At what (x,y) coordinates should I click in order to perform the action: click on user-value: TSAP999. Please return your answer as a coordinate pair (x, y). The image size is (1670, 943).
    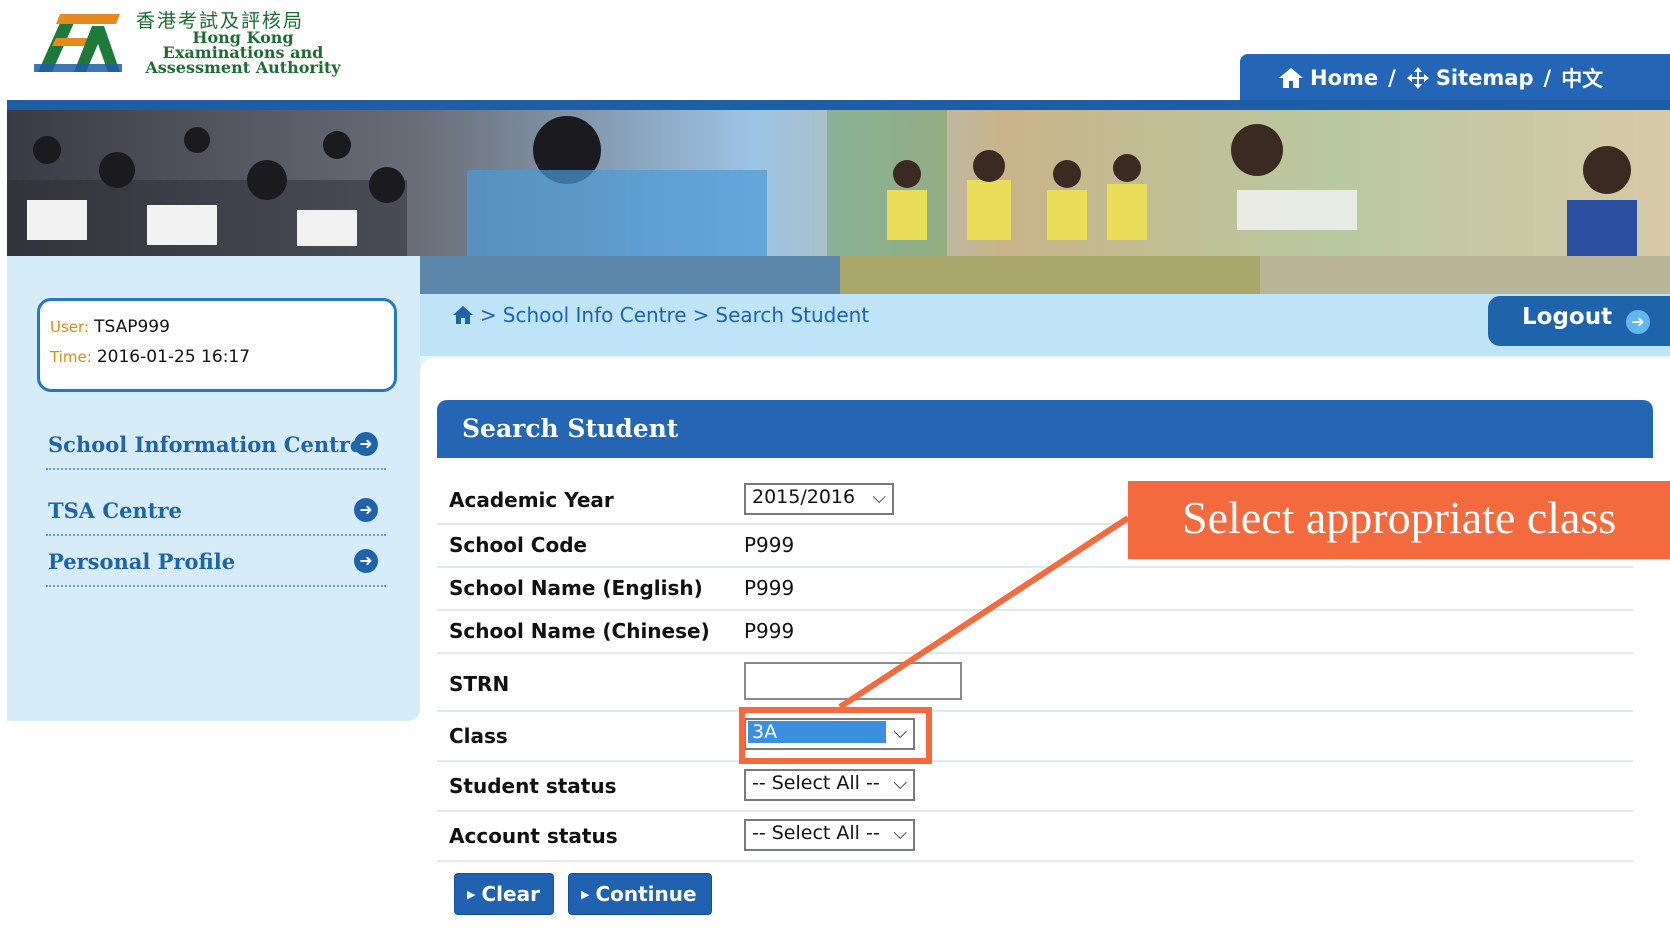
    Looking at the image, I should click on (132, 327).